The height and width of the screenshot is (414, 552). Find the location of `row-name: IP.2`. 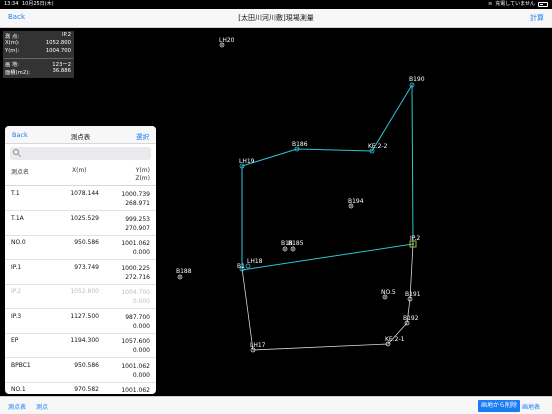

row-name: IP.2 is located at coordinates (16, 291).